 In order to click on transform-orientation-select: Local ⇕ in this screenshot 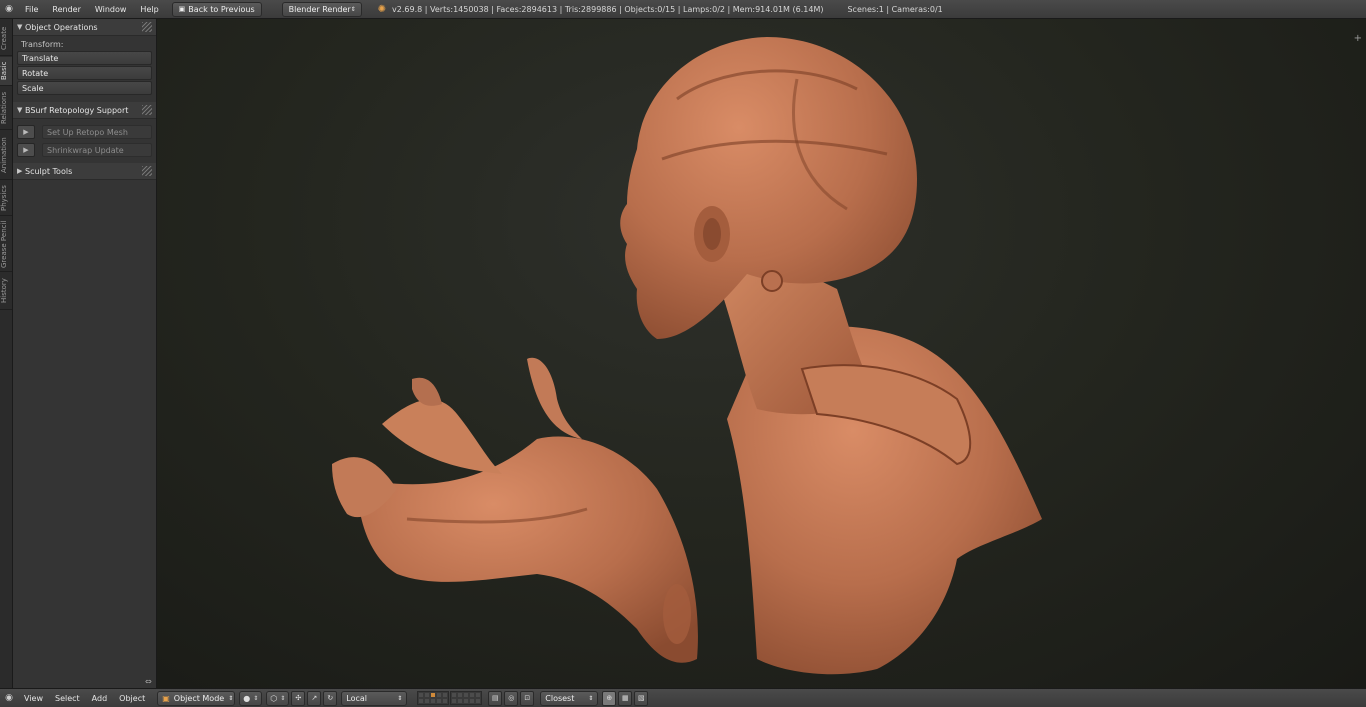, I will do `click(374, 698)`.